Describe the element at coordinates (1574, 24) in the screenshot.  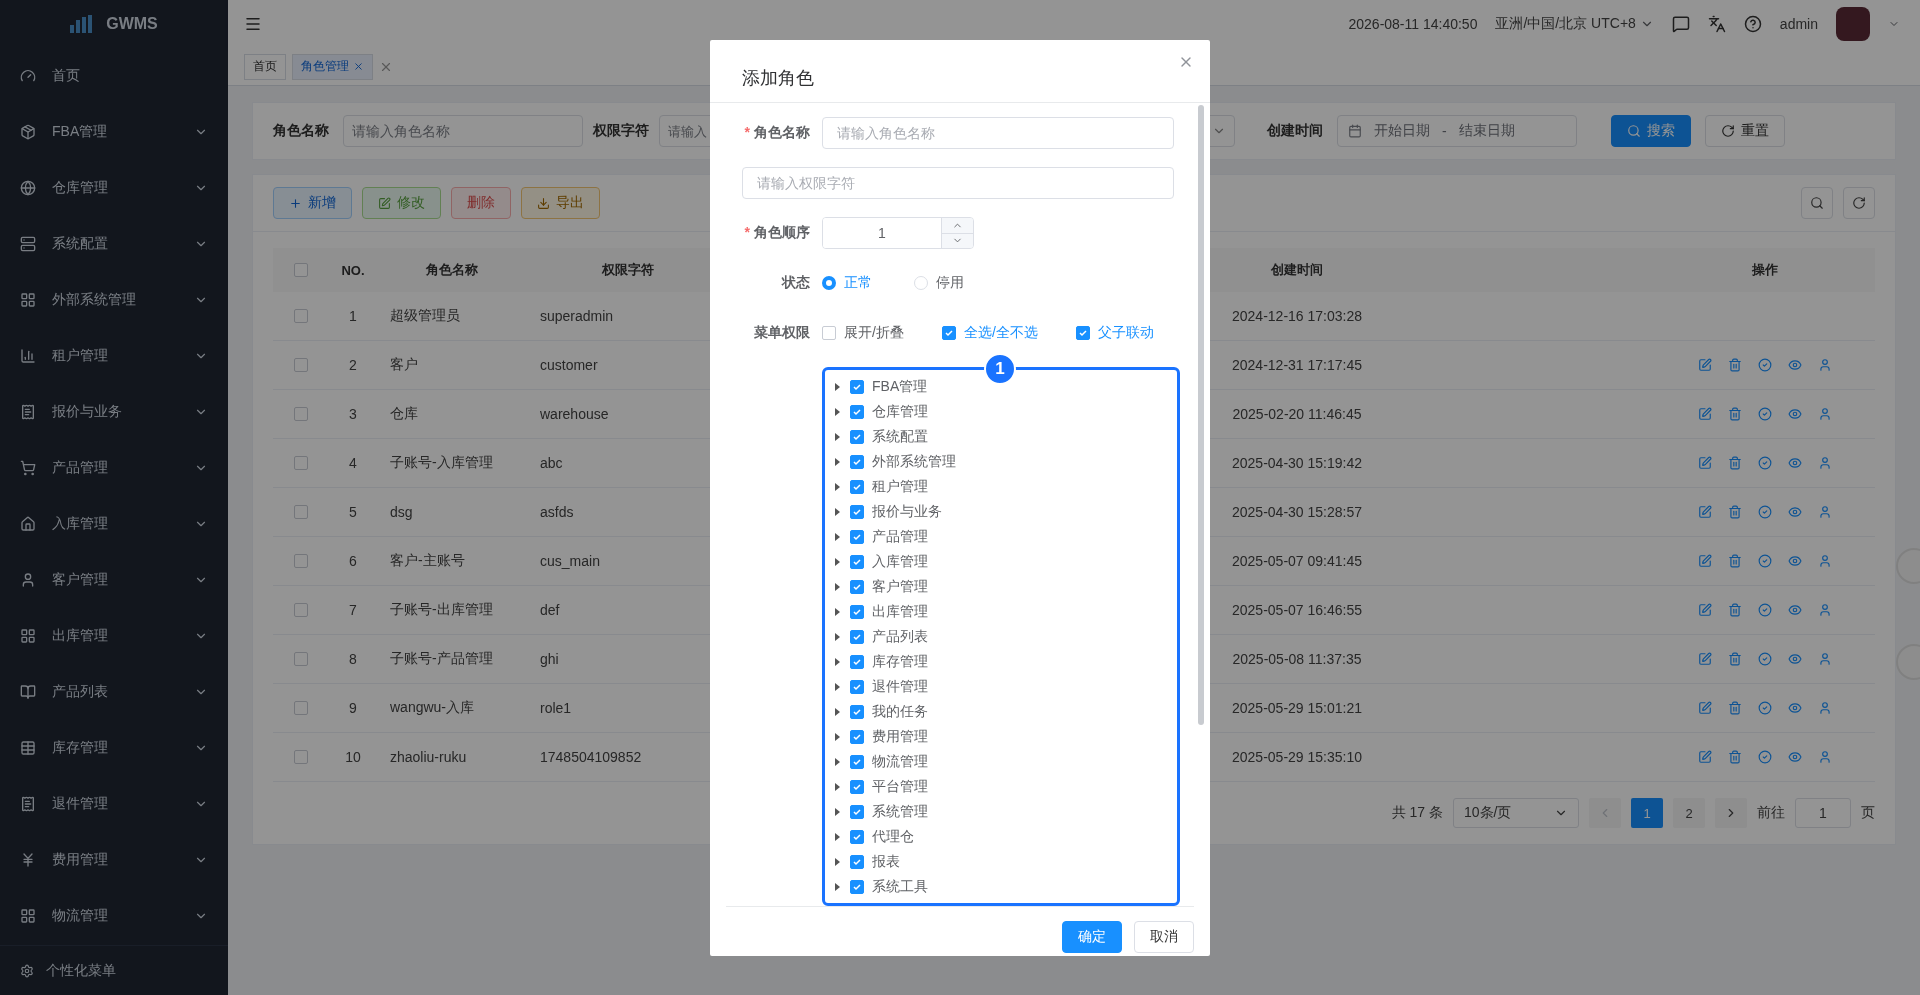
I see `timezone-select: 亚洲/中国/北京 UTC+8` at that location.